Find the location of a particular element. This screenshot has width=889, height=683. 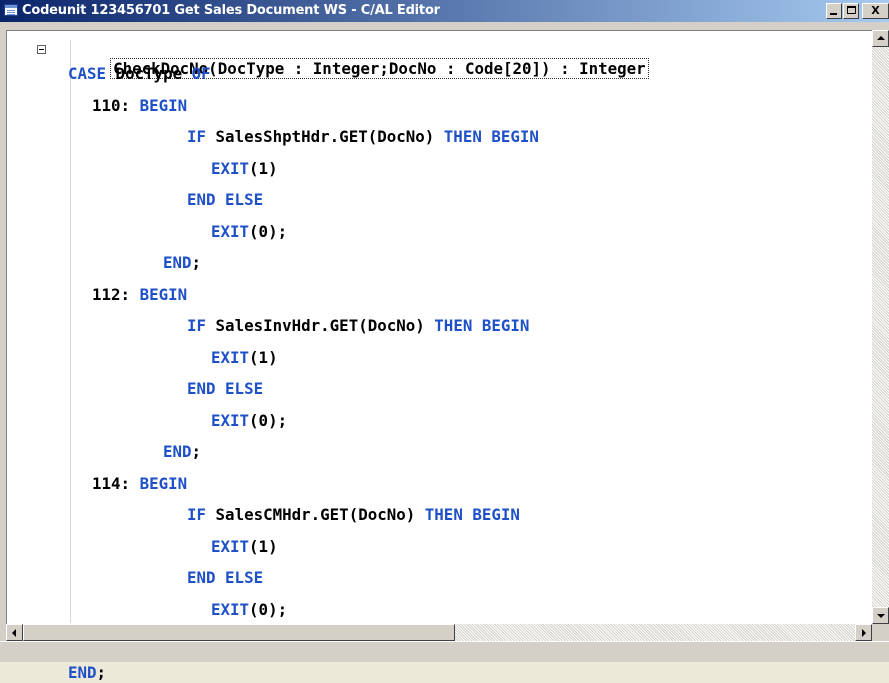

arrow-up-icon is located at coordinates (881, 38).